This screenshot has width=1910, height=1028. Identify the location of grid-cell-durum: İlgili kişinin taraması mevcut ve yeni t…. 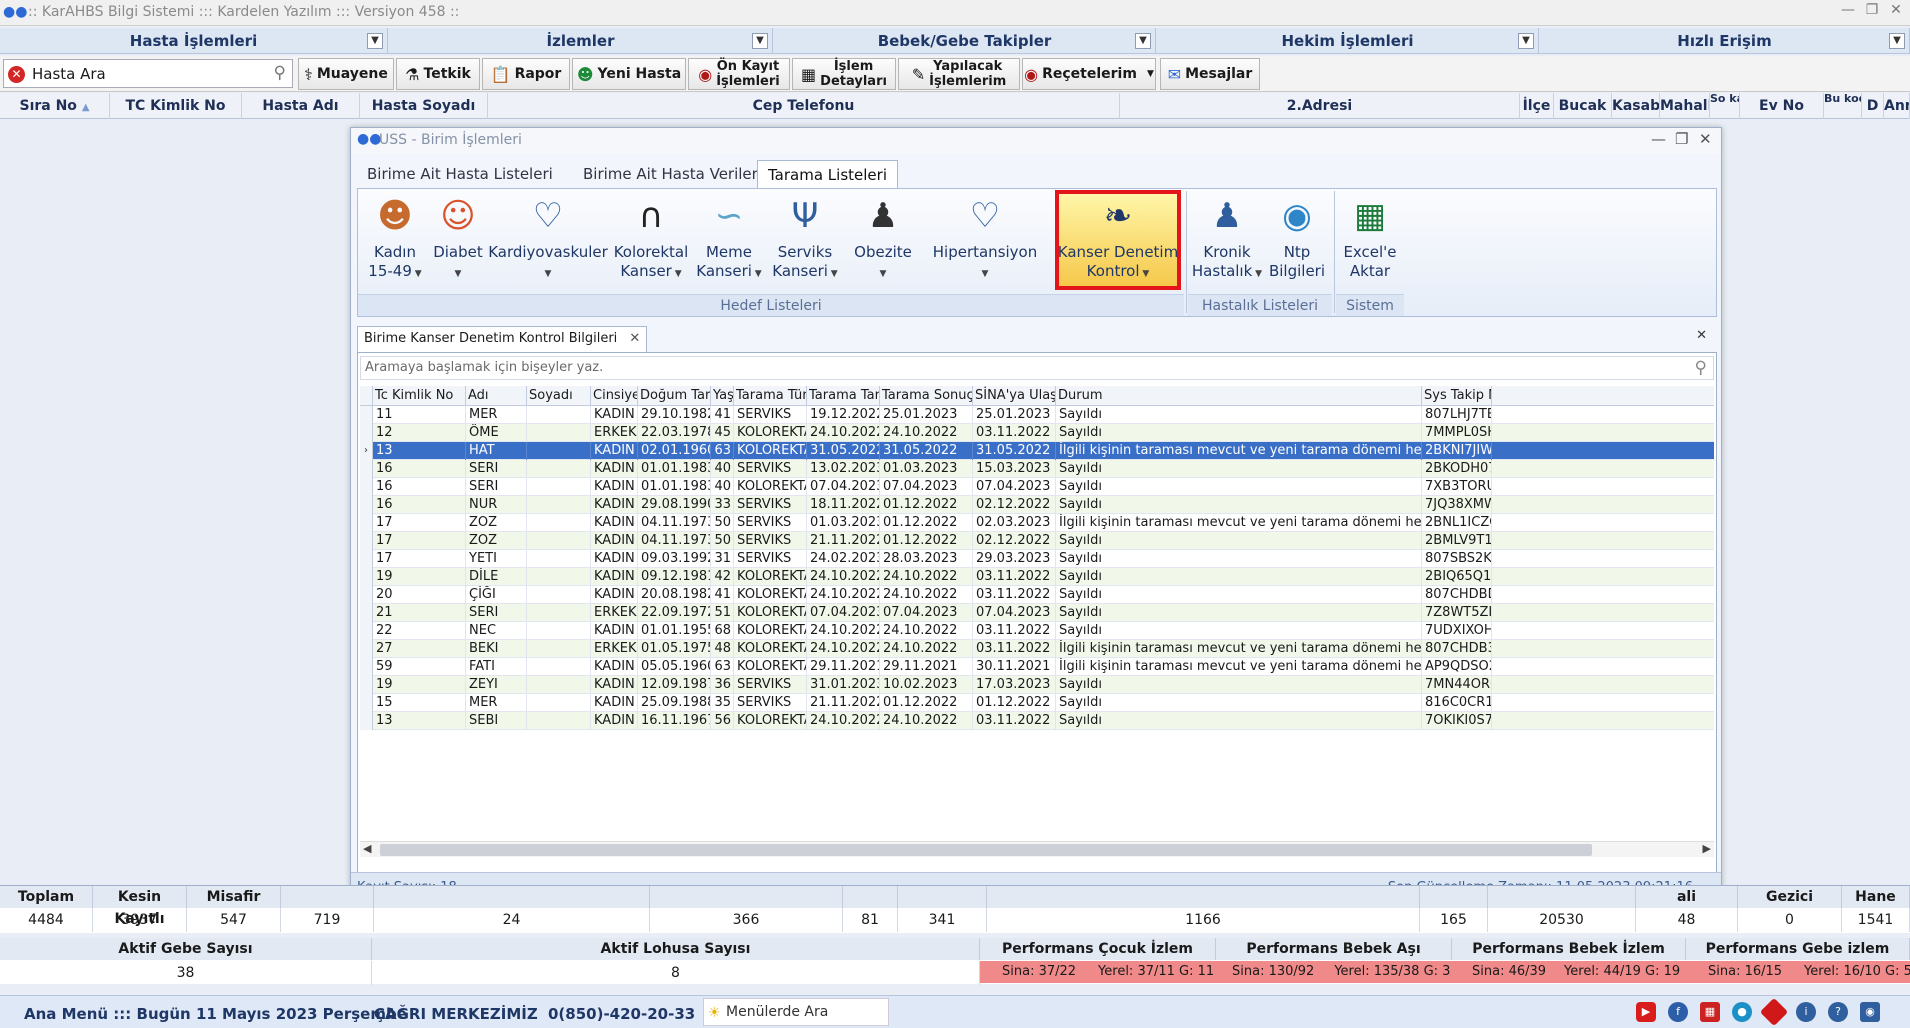
(1239, 451).